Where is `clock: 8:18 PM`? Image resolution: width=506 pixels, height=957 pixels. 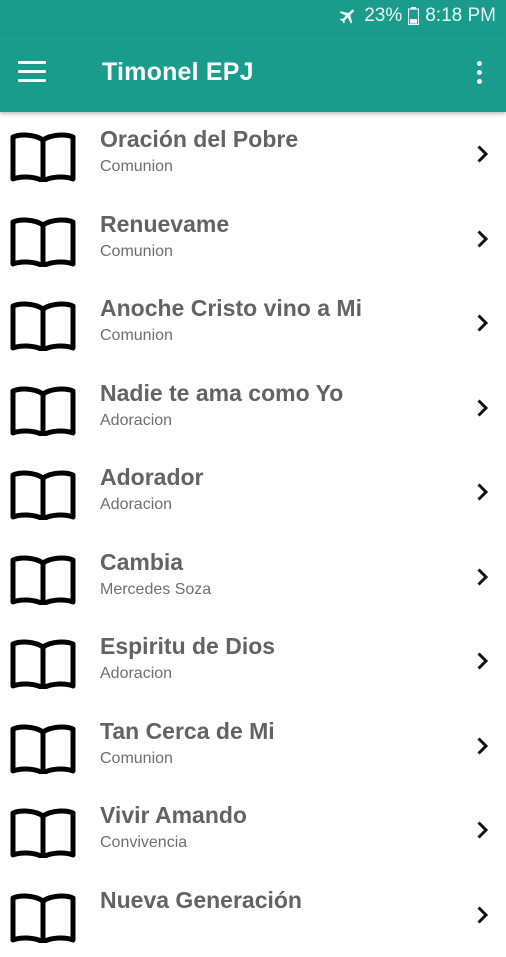
clock: 8:18 PM is located at coordinates (460, 16).